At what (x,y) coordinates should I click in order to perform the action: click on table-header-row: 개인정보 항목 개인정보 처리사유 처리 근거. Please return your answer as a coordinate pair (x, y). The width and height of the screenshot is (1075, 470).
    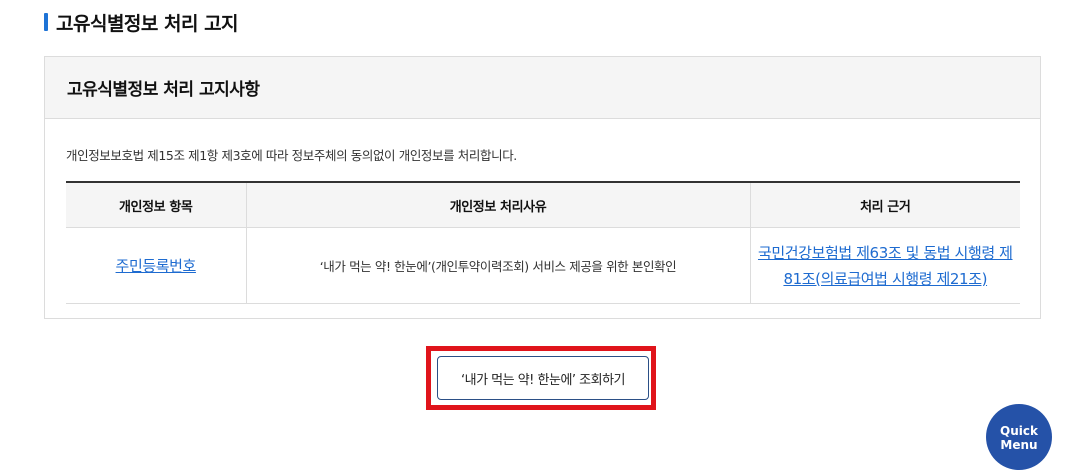
    Looking at the image, I should click on (543, 204).